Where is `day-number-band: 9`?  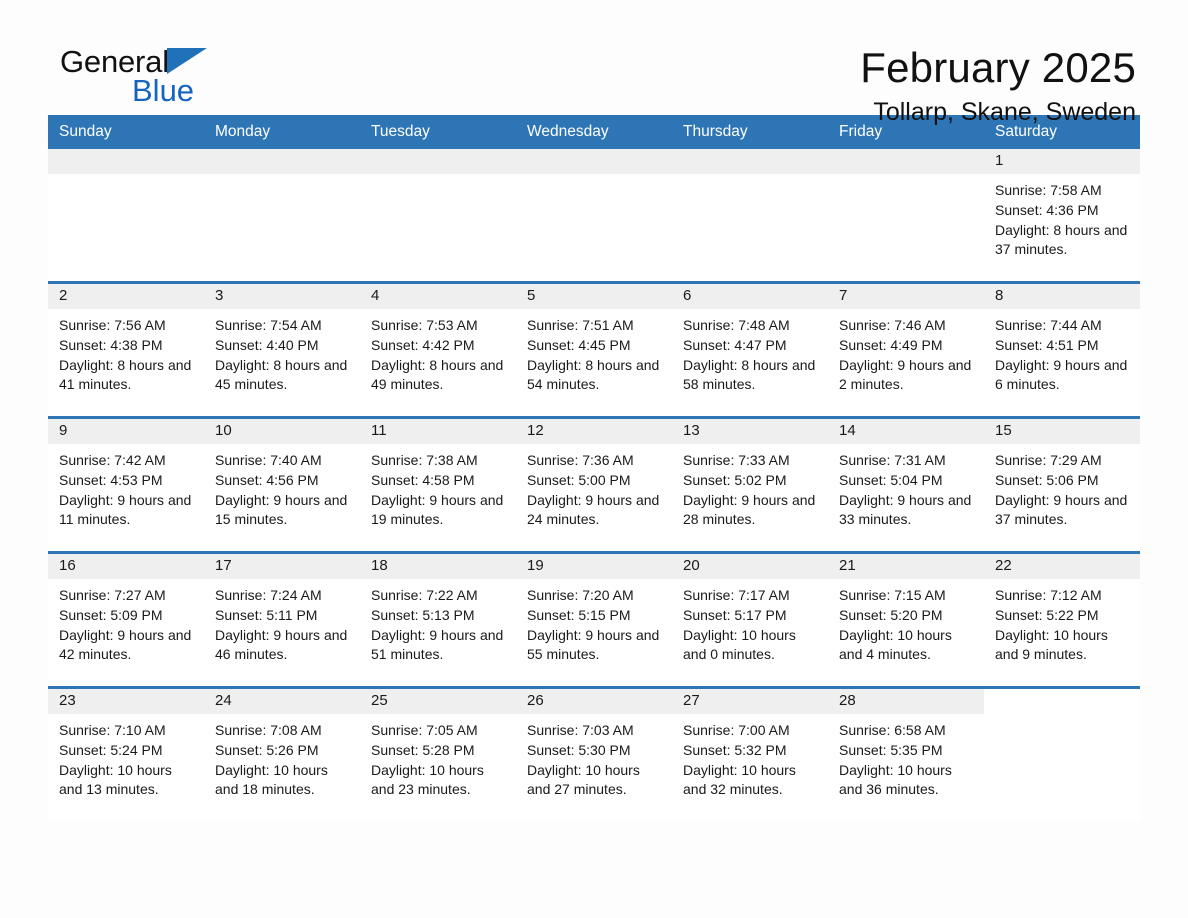 day-number-band: 9 is located at coordinates (126, 432).